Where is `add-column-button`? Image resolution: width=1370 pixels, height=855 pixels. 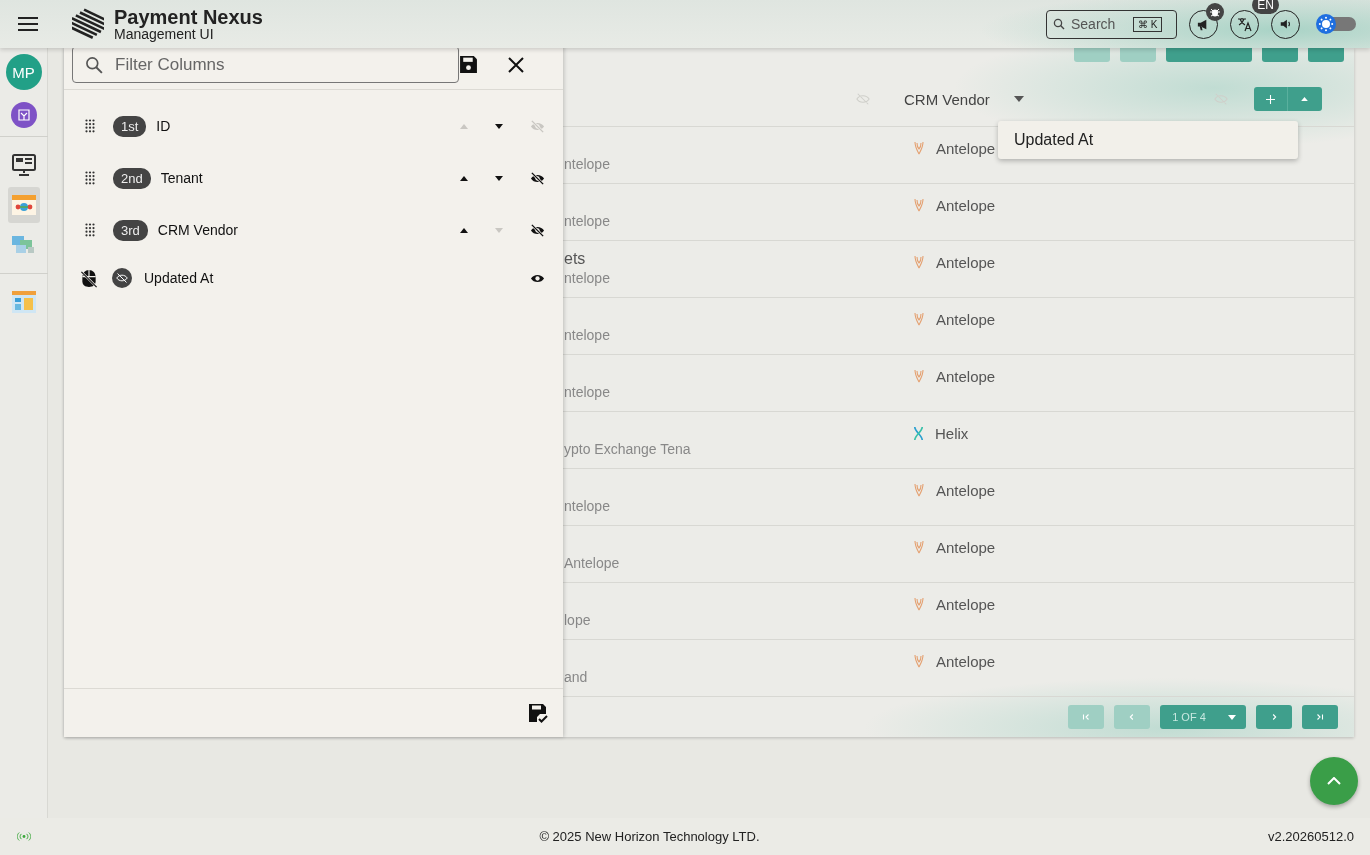
add-column-button is located at coordinates (1270, 99).